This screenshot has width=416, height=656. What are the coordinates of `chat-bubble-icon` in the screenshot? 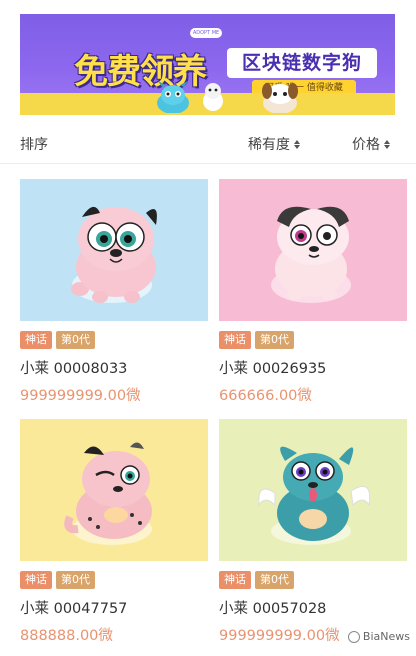 It's located at (353, 636).